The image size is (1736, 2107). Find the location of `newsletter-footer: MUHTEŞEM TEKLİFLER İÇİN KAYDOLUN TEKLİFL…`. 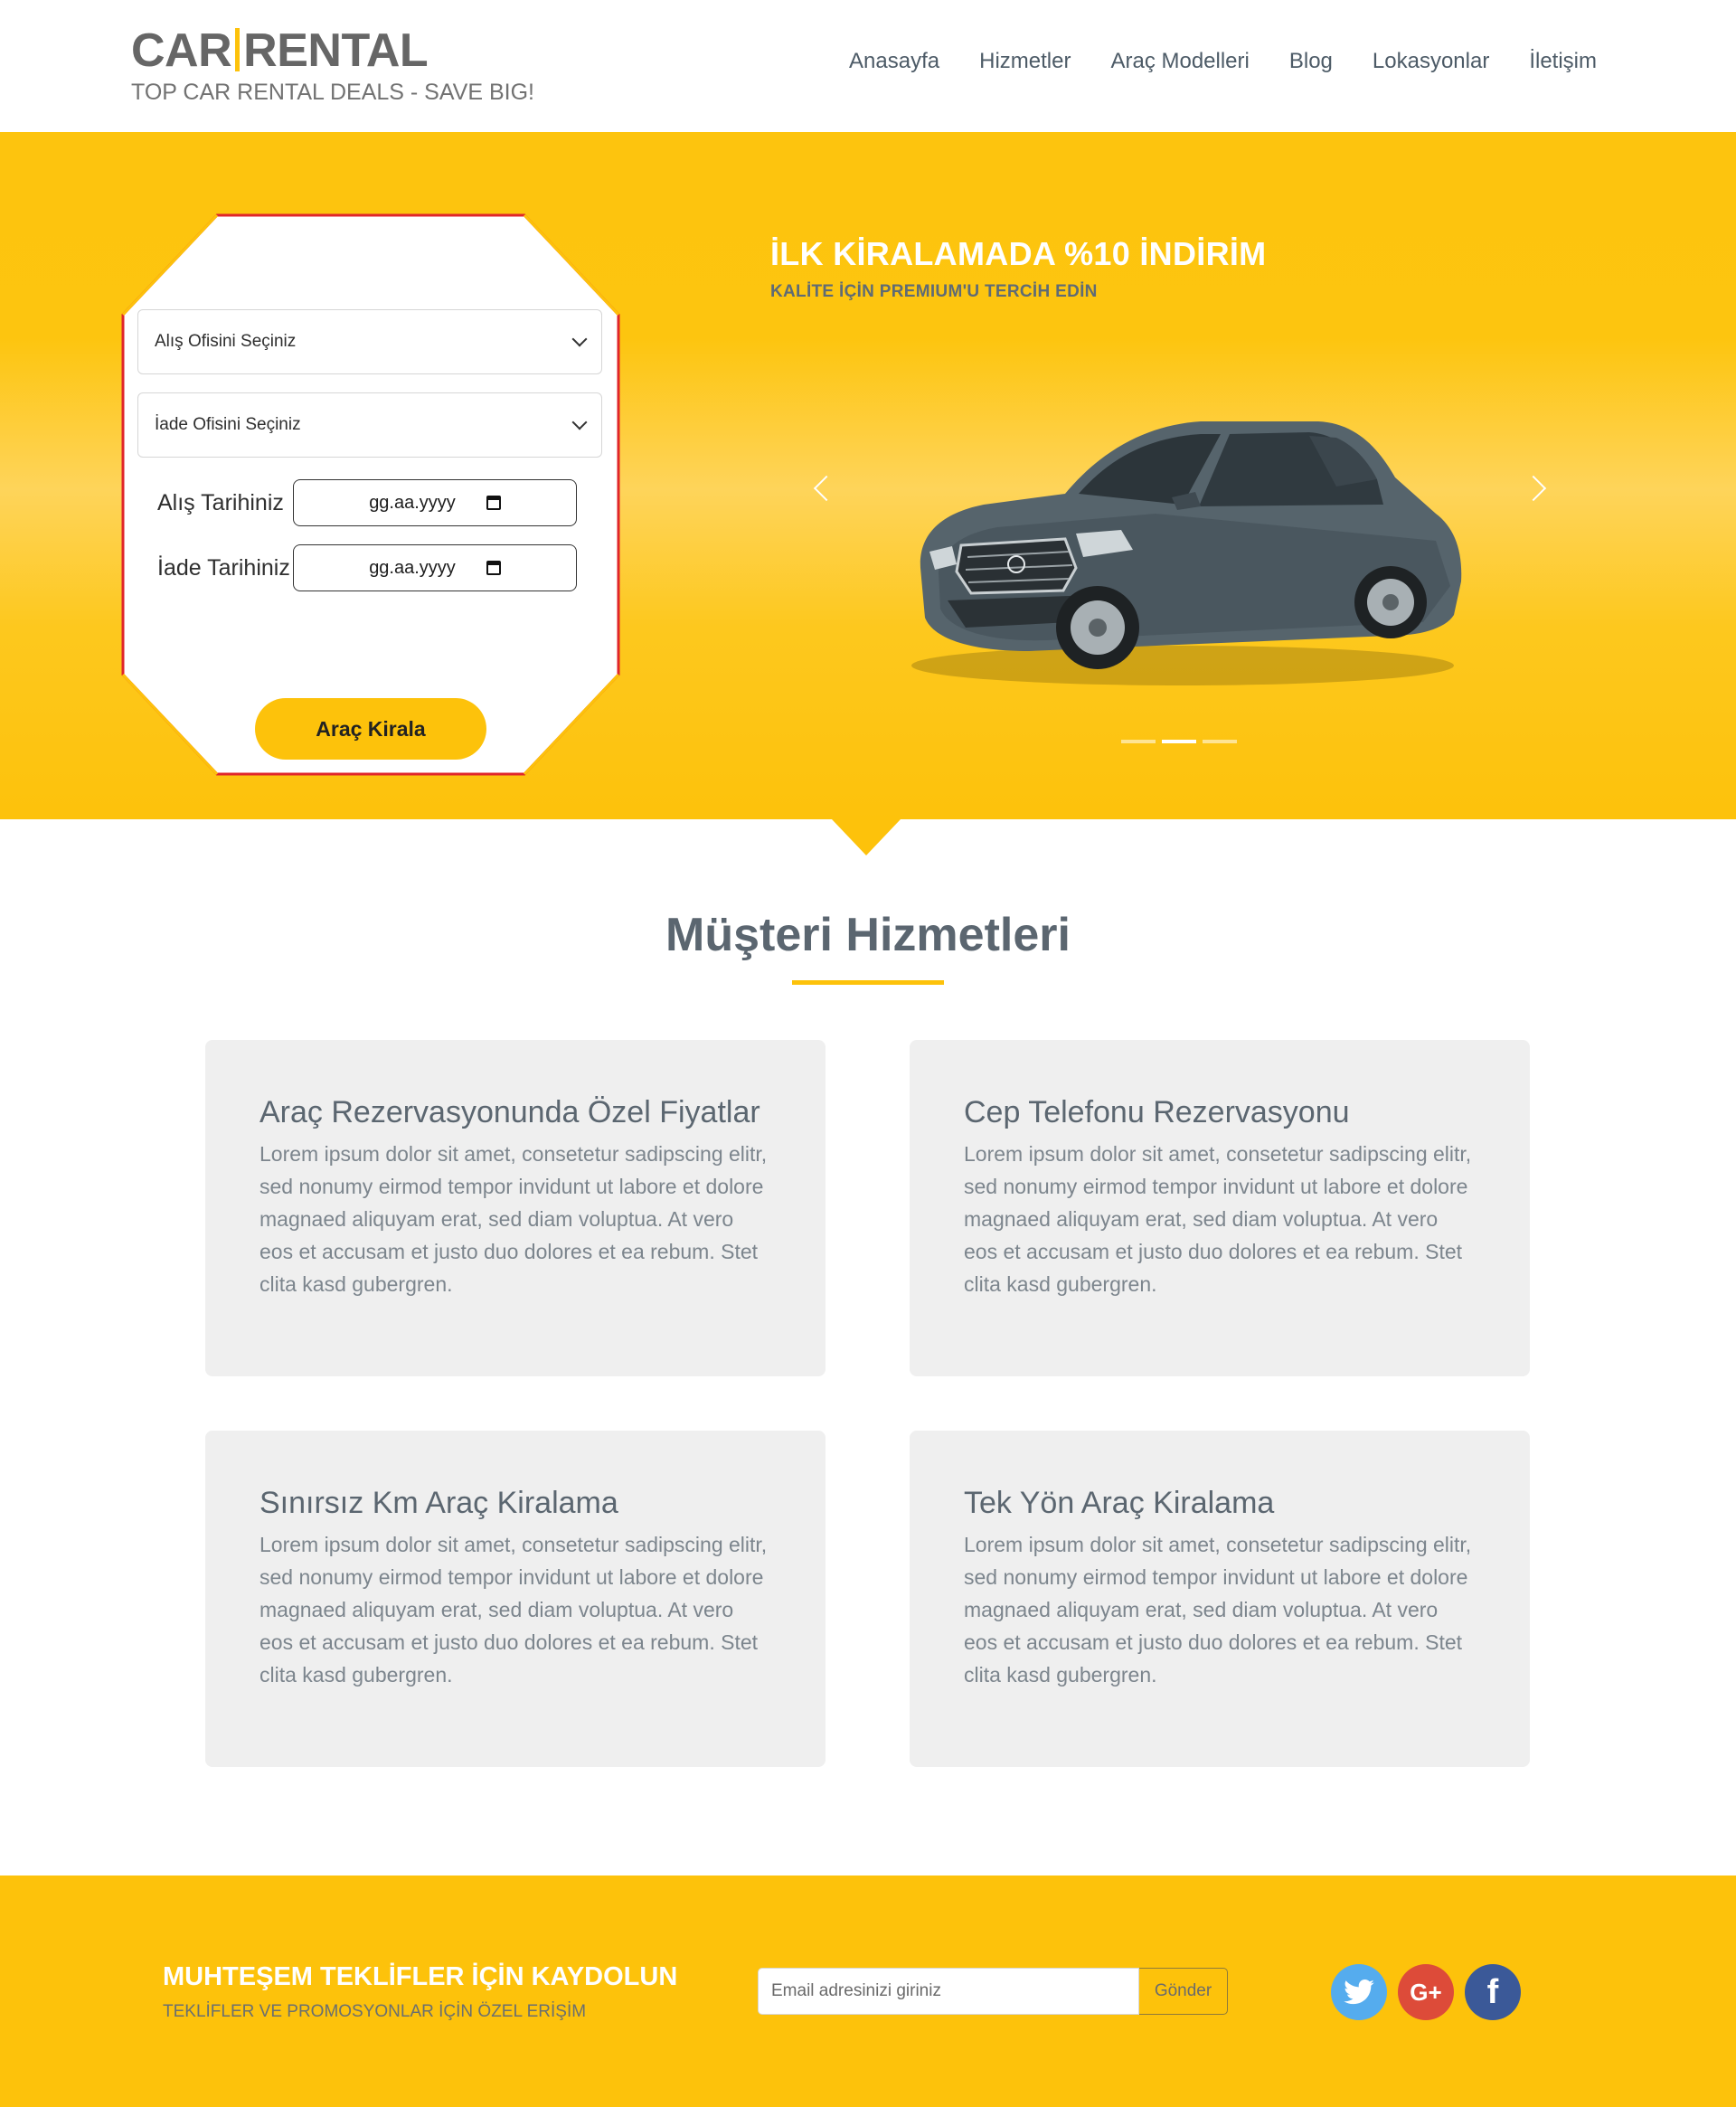

newsletter-footer: MUHTEŞEM TEKLİFLER İÇİN KAYDOLUN TEKLİFL… is located at coordinates (868, 1991).